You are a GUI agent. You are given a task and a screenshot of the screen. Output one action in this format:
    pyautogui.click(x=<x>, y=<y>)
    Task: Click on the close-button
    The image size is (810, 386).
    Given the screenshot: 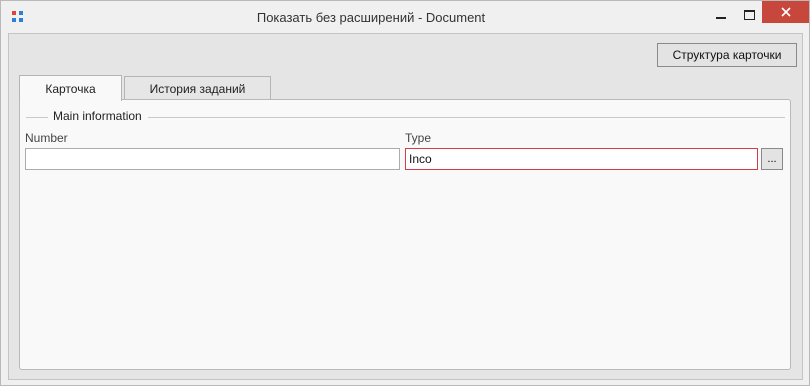 What is the action you would take?
    pyautogui.click(x=785, y=12)
    